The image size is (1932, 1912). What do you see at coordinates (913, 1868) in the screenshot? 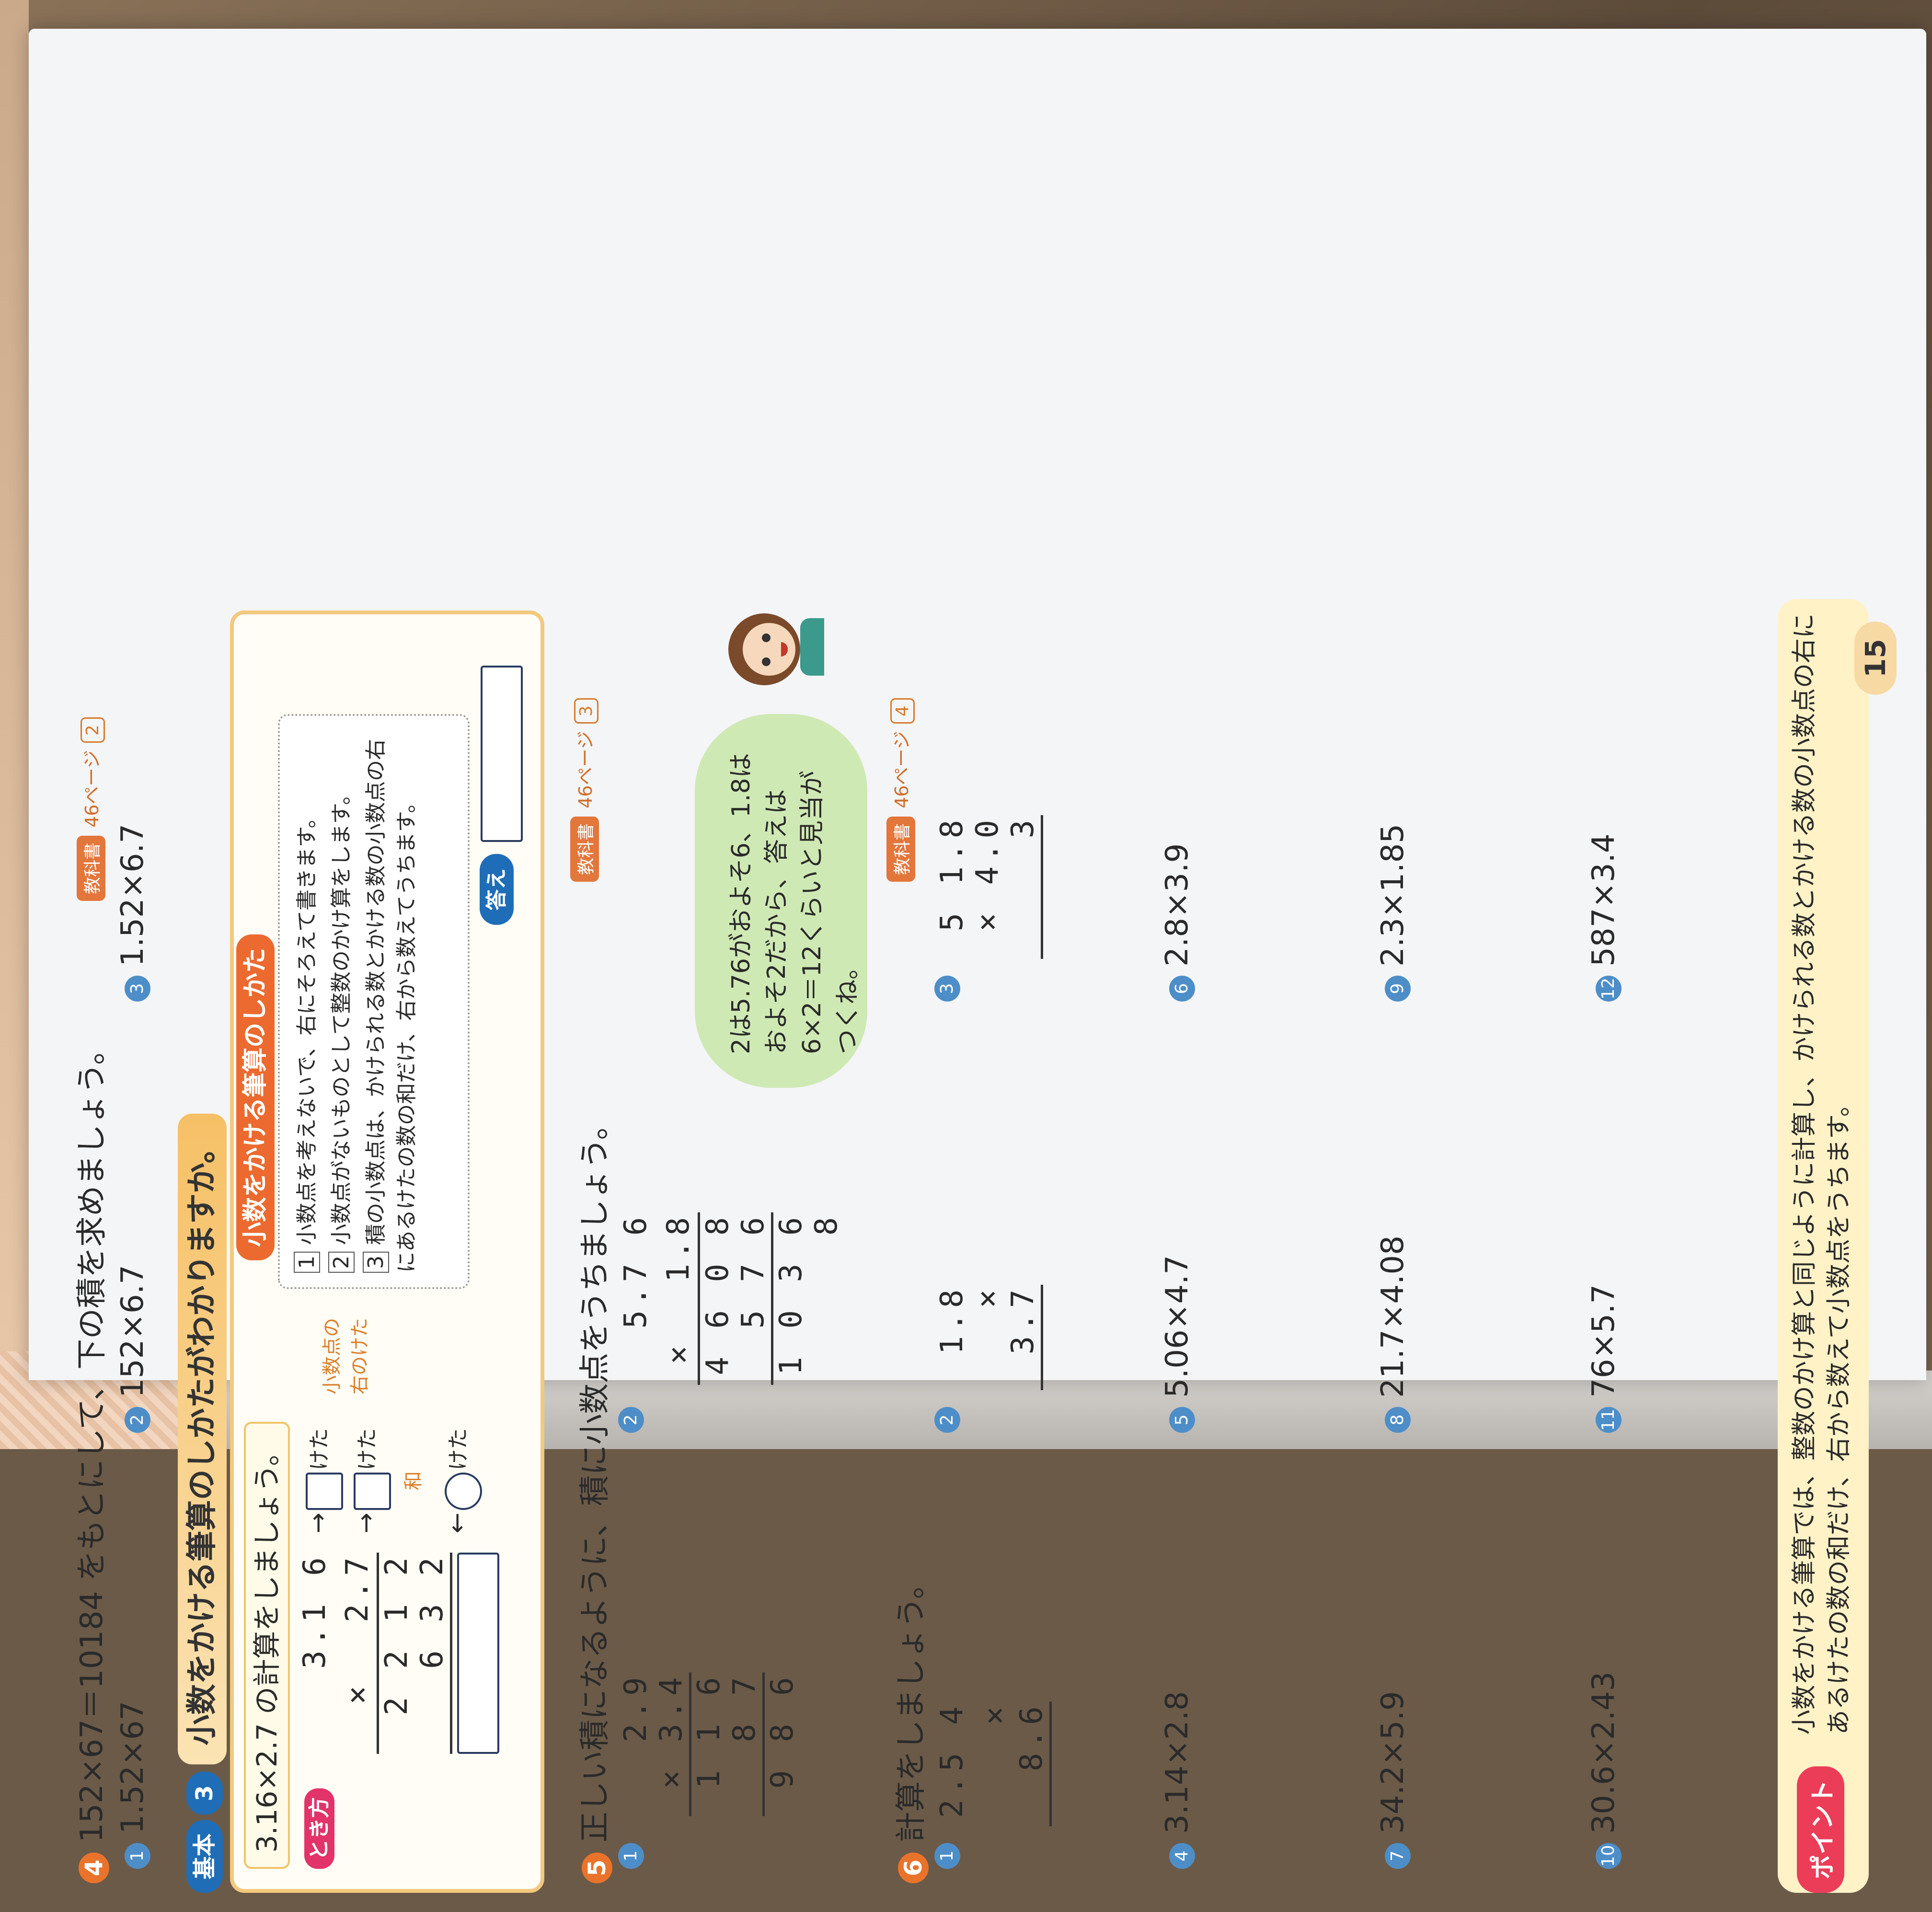
I see `question-number: 6` at bounding box center [913, 1868].